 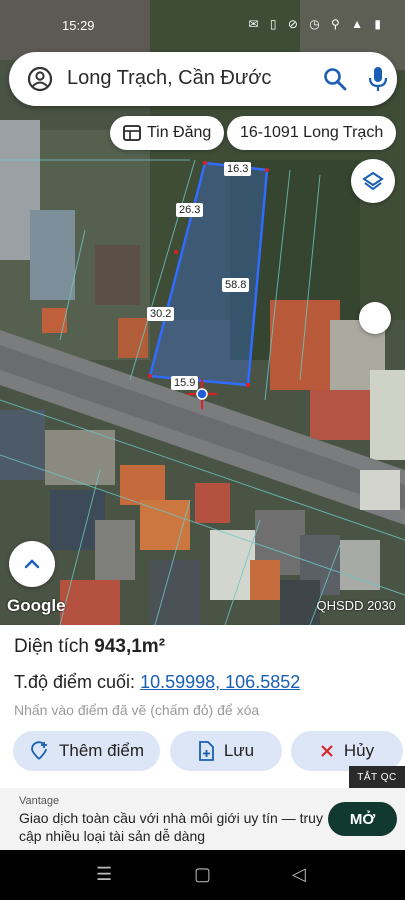 I want to click on coordinate-row: T.độ điểm cuối: 10.59998, 106.5852, so click(x=157, y=682).